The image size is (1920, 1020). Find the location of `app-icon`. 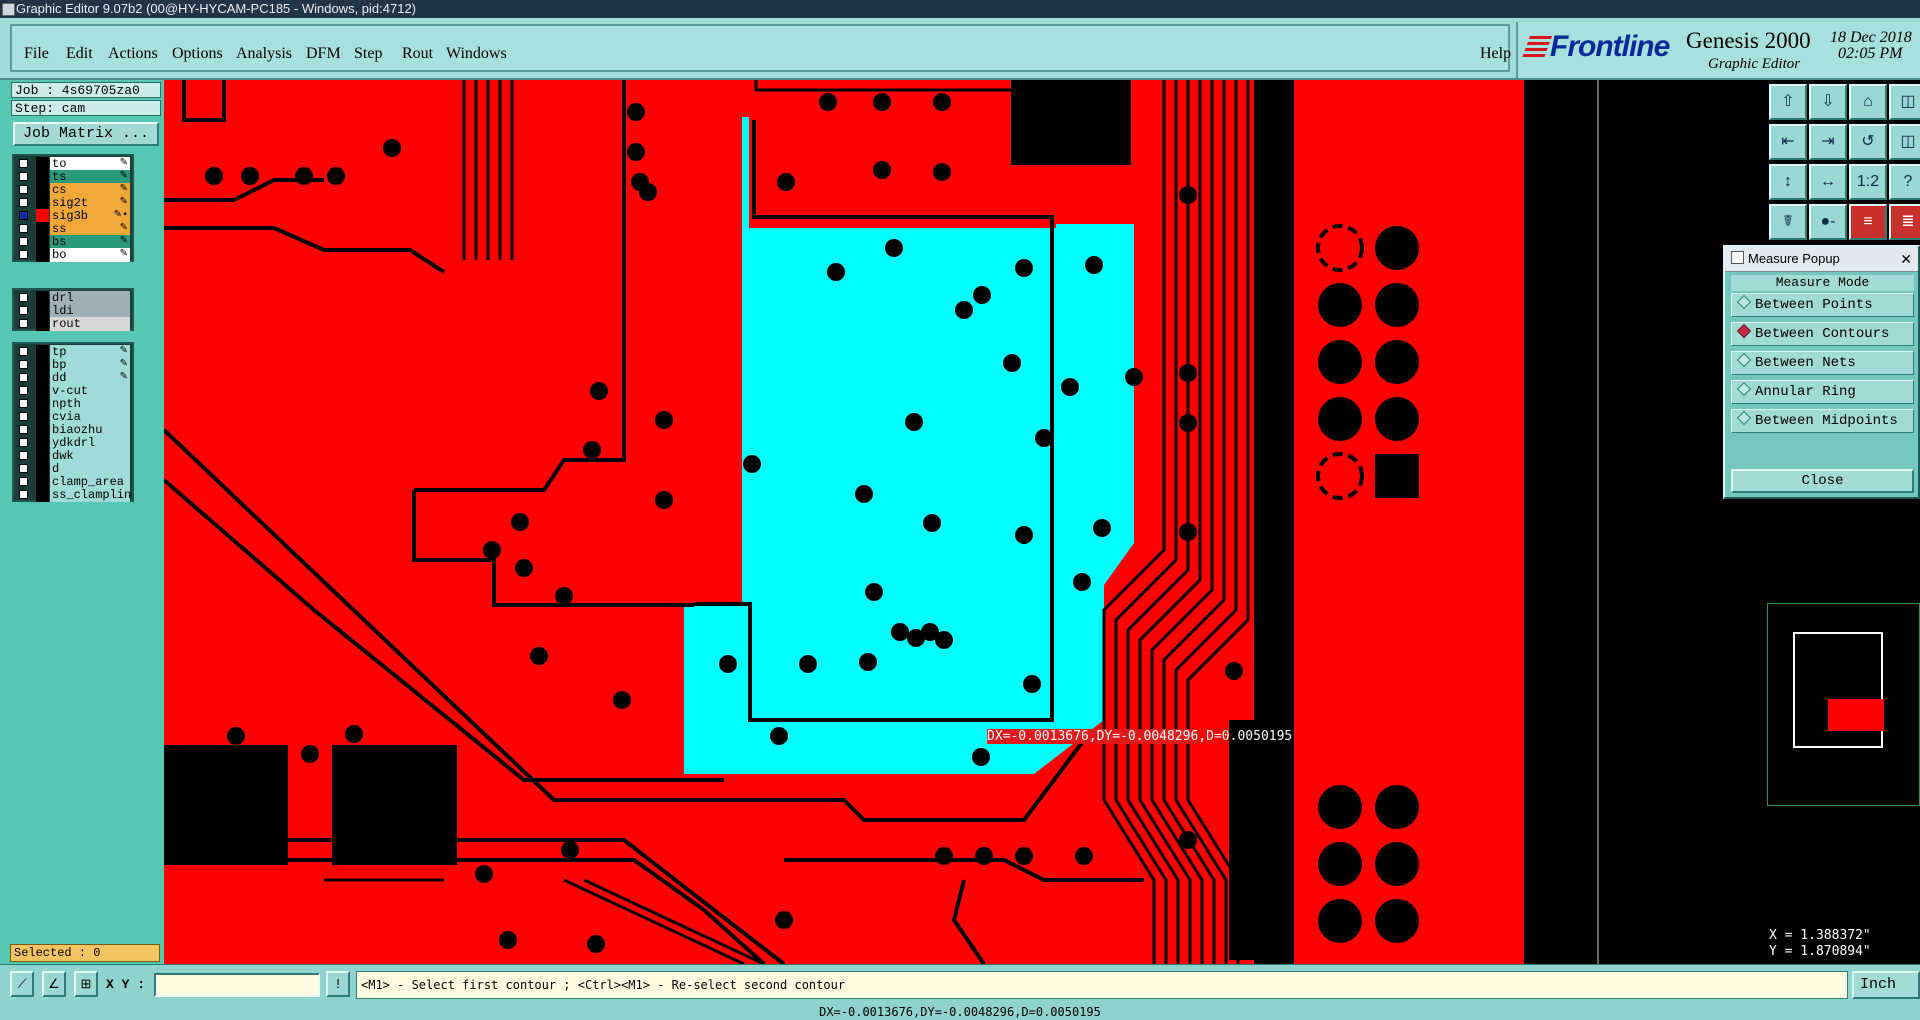

app-icon is located at coordinates (8, 9).